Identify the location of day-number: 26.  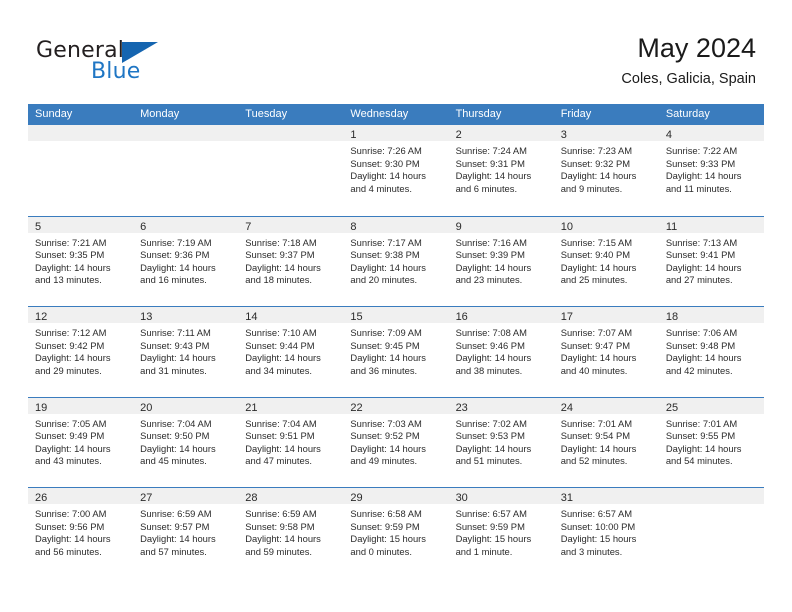
(41, 498).